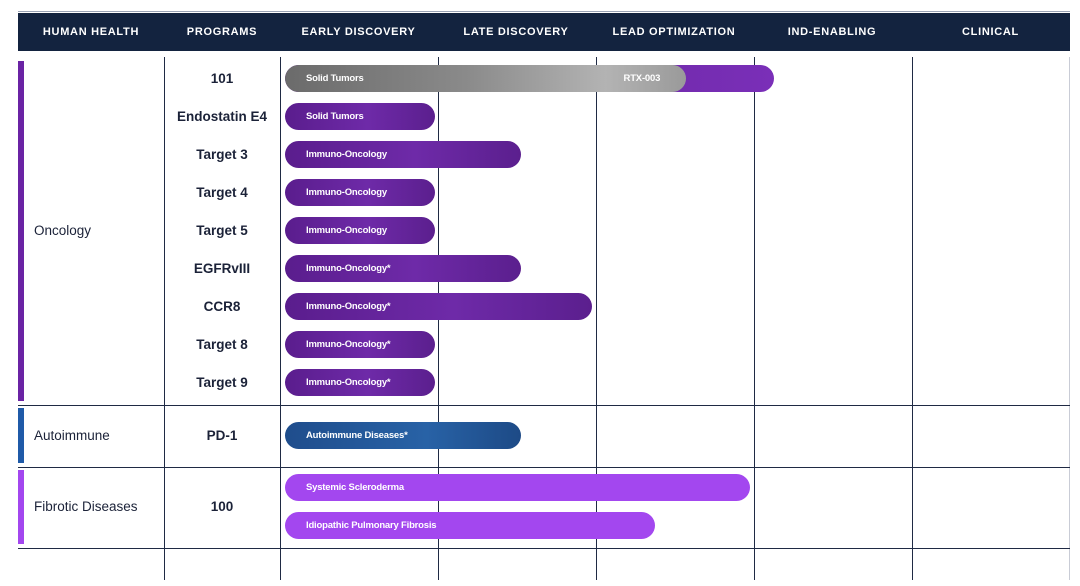  Describe the element at coordinates (470, 525) in the screenshot. I see `pipeline-bar: Idiopathic Pulmonary Fibrosis` at that location.